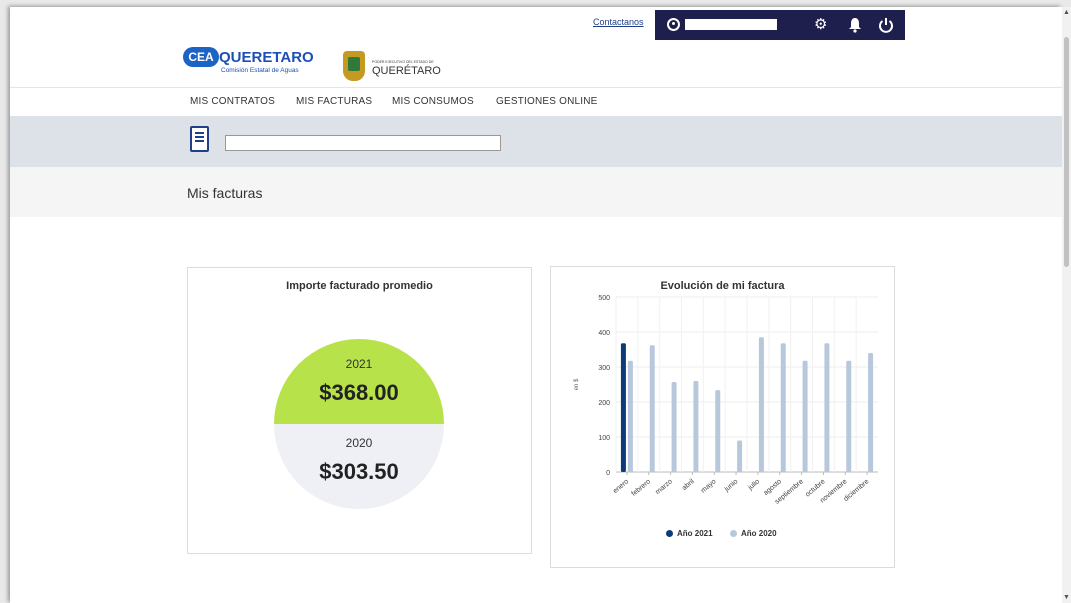 This screenshot has width=1071, height=603. Describe the element at coordinates (642, 488) in the screenshot. I see `x-tick-label: febrero` at that location.